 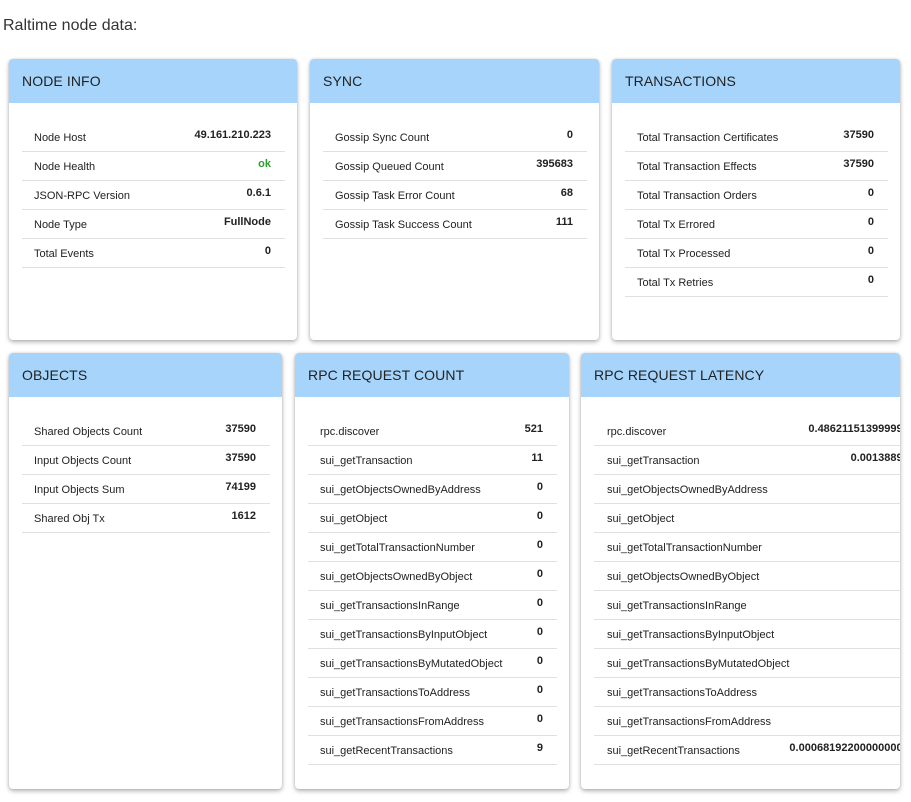 What do you see at coordinates (553, 166) in the screenshot?
I see `row-value: 395683` at bounding box center [553, 166].